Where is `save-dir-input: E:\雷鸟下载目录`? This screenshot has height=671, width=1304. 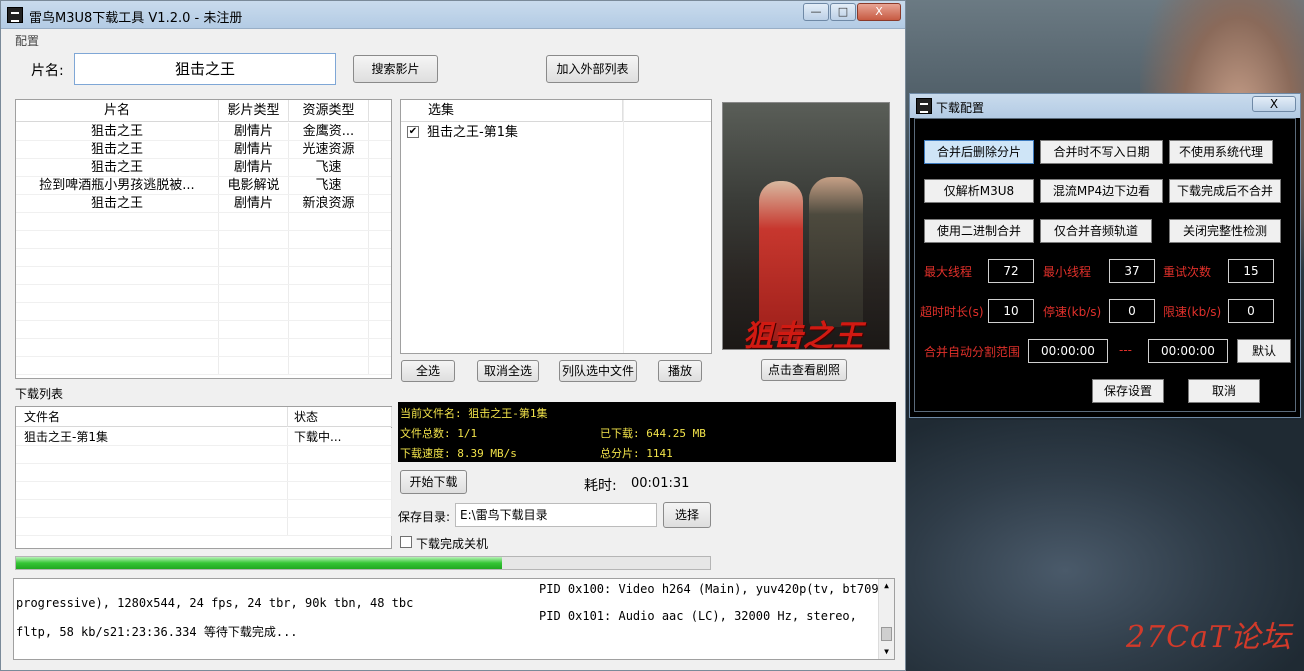
save-dir-input: E:\雷鸟下载目录 is located at coordinates (556, 515).